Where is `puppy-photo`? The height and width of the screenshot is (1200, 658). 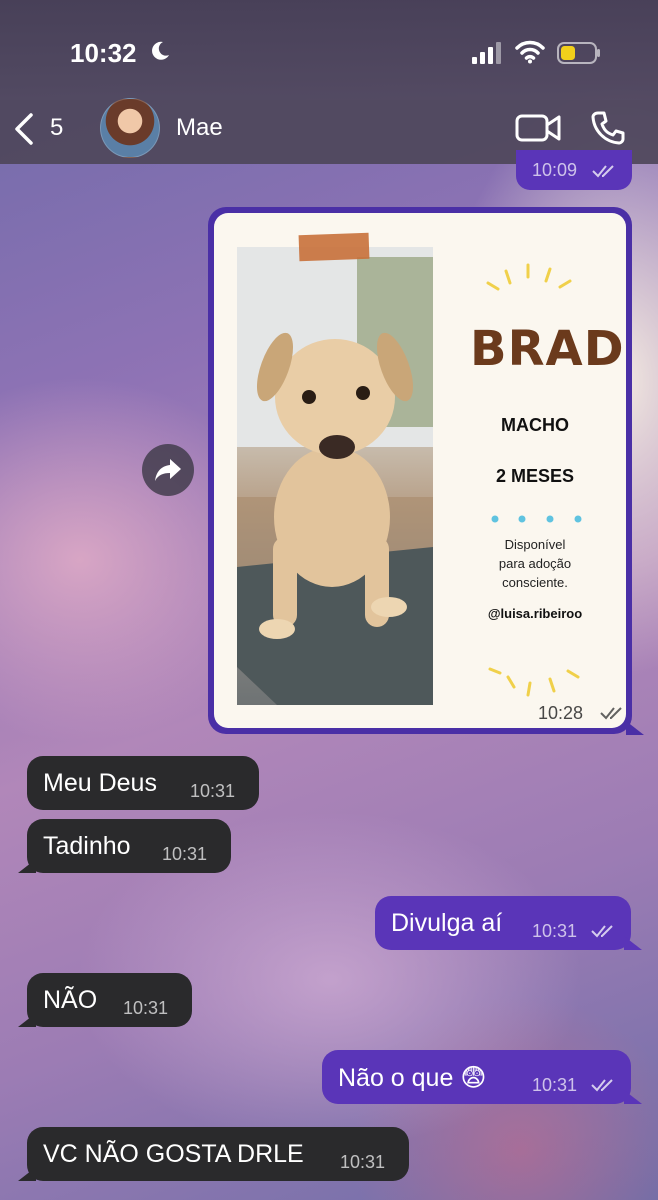
puppy-photo is located at coordinates (335, 476).